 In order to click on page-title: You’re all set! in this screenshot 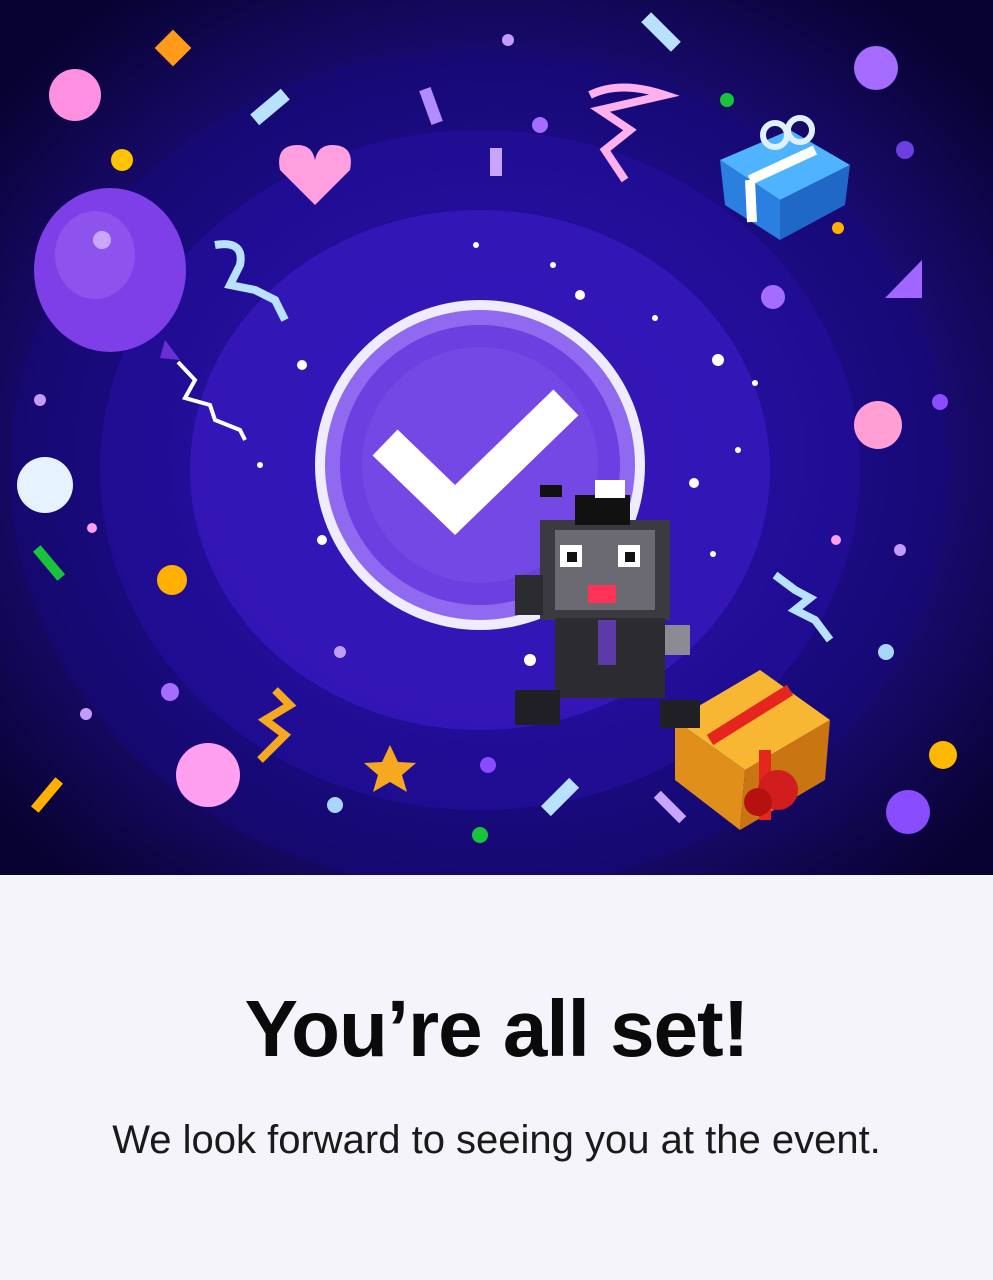, I will do `click(497, 1028)`.